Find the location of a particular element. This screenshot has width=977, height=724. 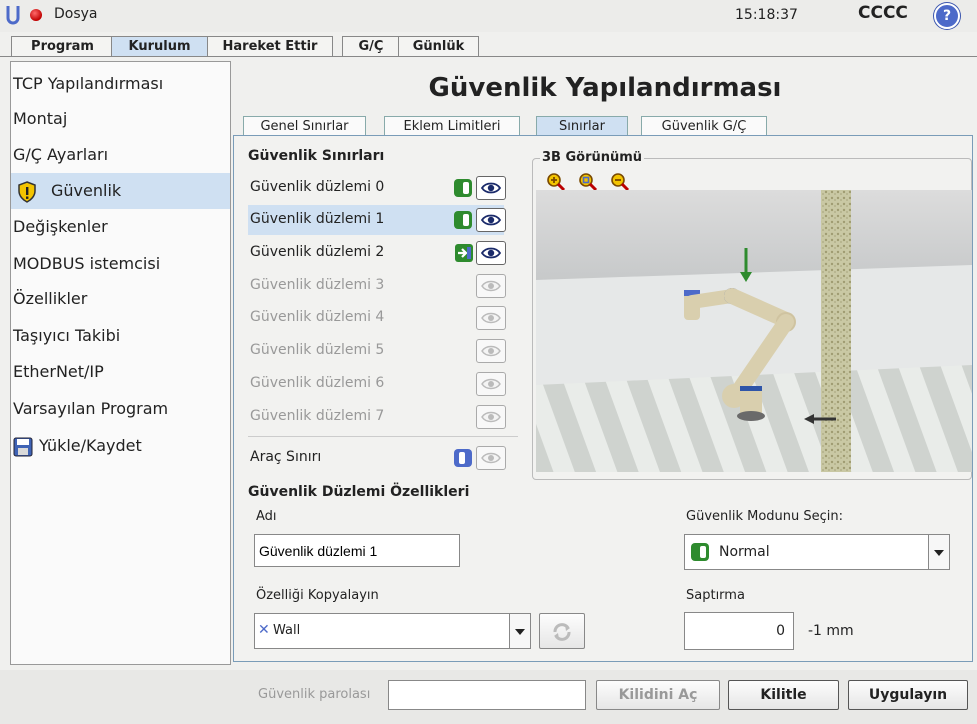

page-title: Güvenlik Yapılandırması is located at coordinates (605, 88).